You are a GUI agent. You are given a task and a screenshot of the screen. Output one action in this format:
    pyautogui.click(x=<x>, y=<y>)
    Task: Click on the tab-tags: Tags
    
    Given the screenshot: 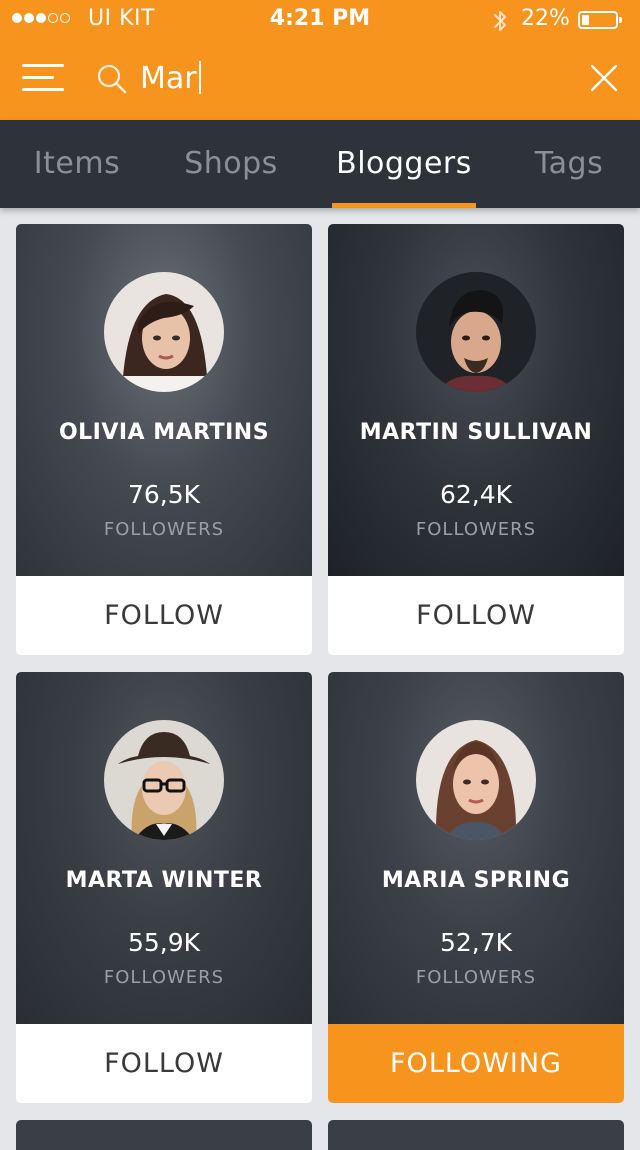 What is the action you would take?
    pyautogui.click(x=569, y=164)
    